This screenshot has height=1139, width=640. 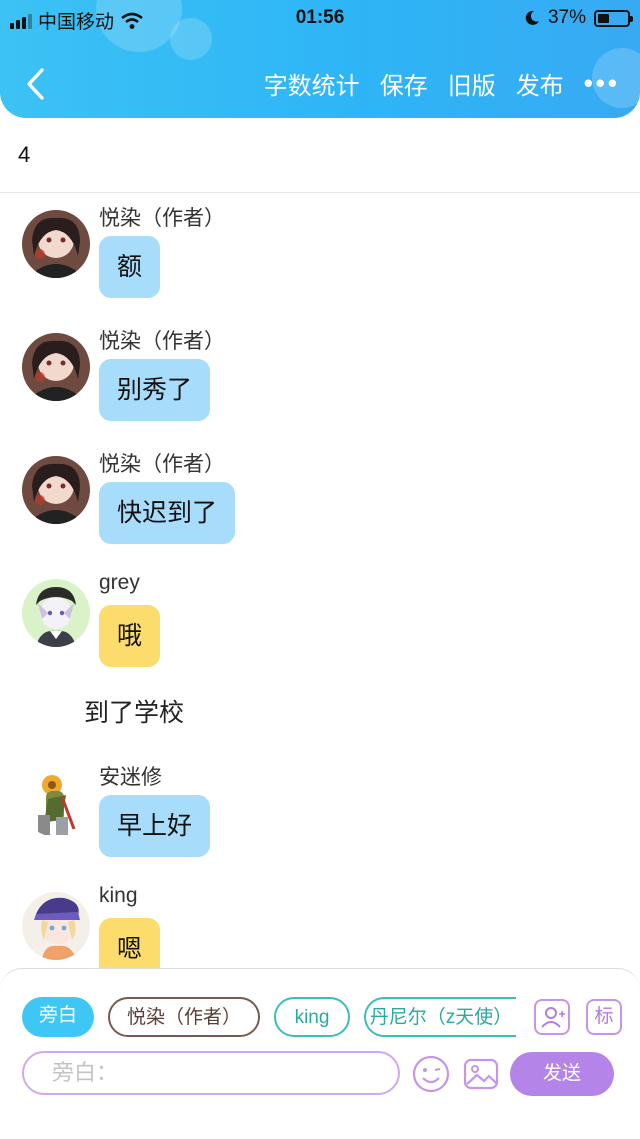 What do you see at coordinates (320, 18) in the screenshot?
I see `status-bar: 中国移动 01:56 37%` at bounding box center [320, 18].